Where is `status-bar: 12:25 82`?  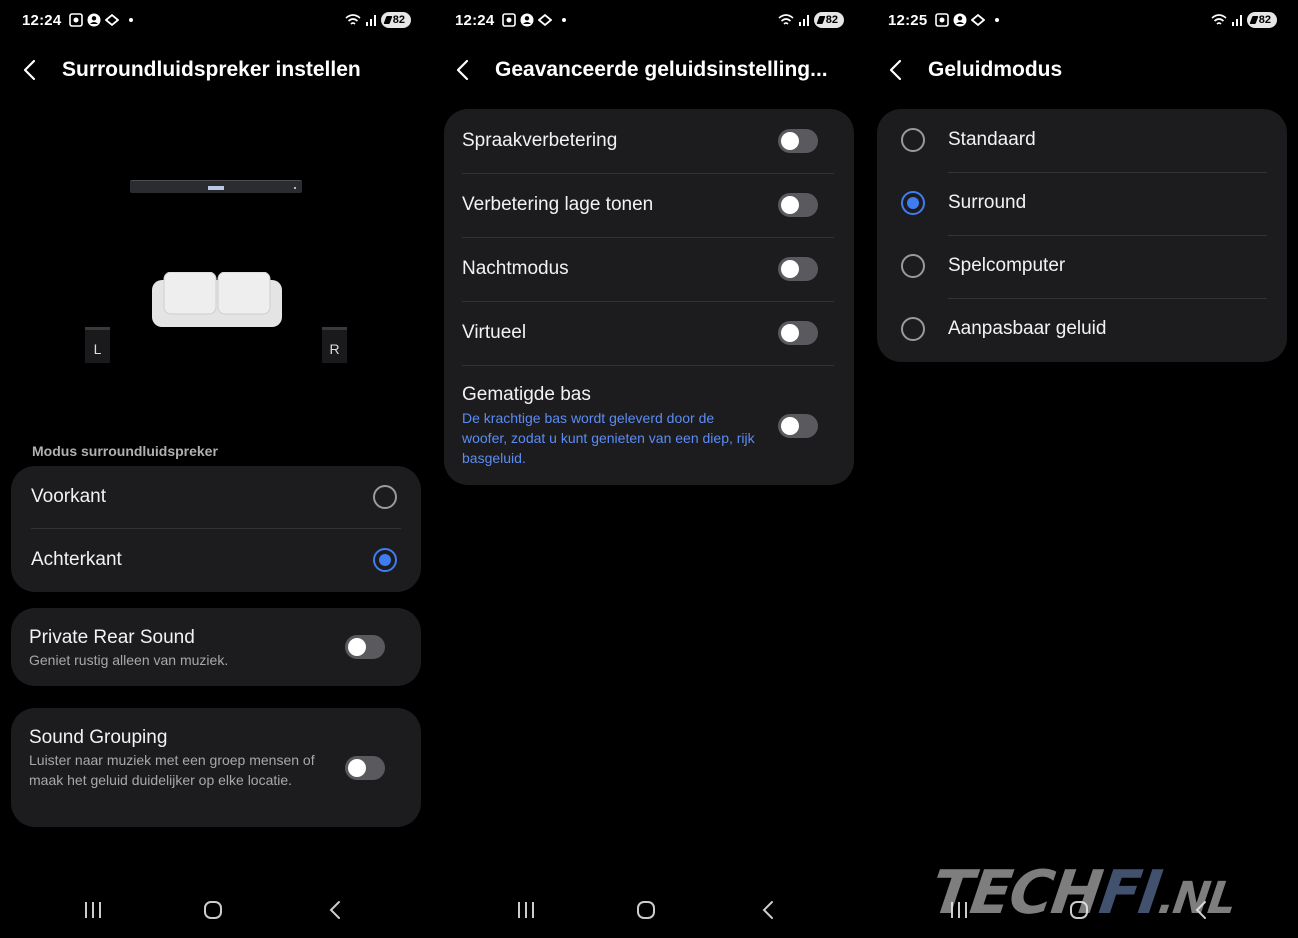
status-bar: 12:25 82 is located at coordinates (1082, 20).